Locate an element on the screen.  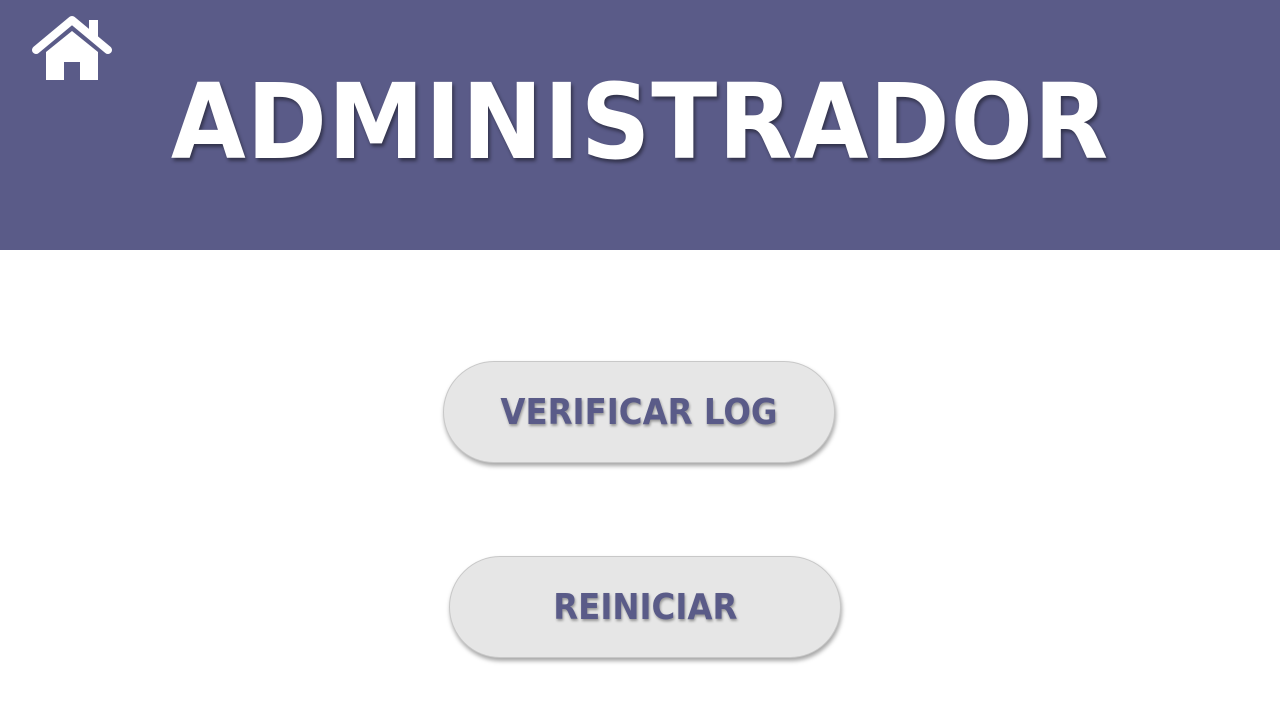
verify-log-button: VERIFICAR LOG is located at coordinates (639, 412).